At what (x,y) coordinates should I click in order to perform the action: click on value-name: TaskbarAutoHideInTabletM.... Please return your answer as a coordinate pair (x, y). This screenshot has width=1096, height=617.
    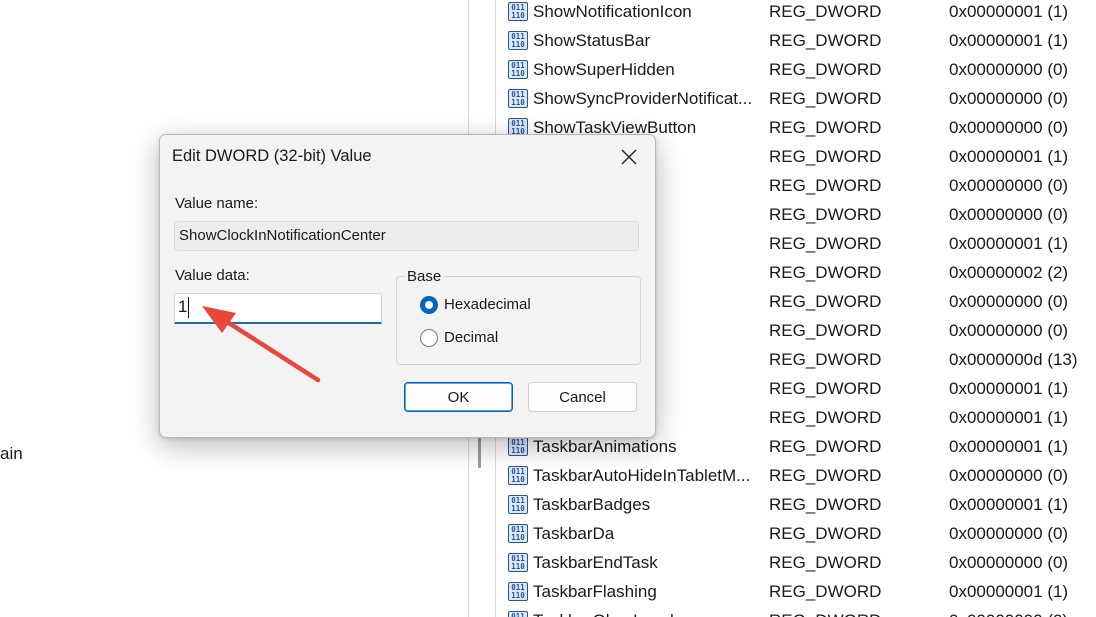
    Looking at the image, I should click on (642, 475).